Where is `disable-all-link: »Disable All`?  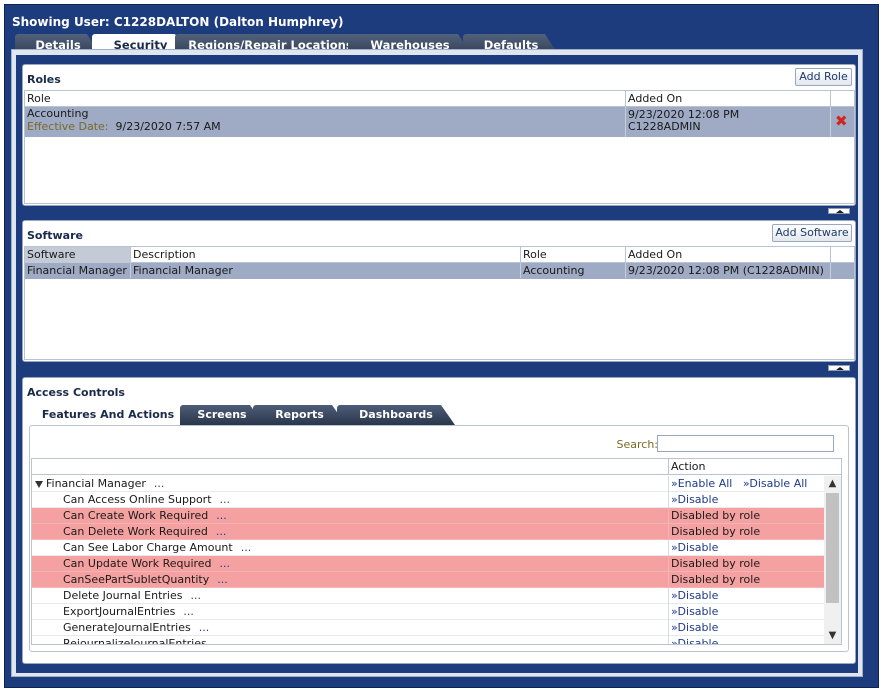
disable-all-link: »Disable All is located at coordinates (775, 483).